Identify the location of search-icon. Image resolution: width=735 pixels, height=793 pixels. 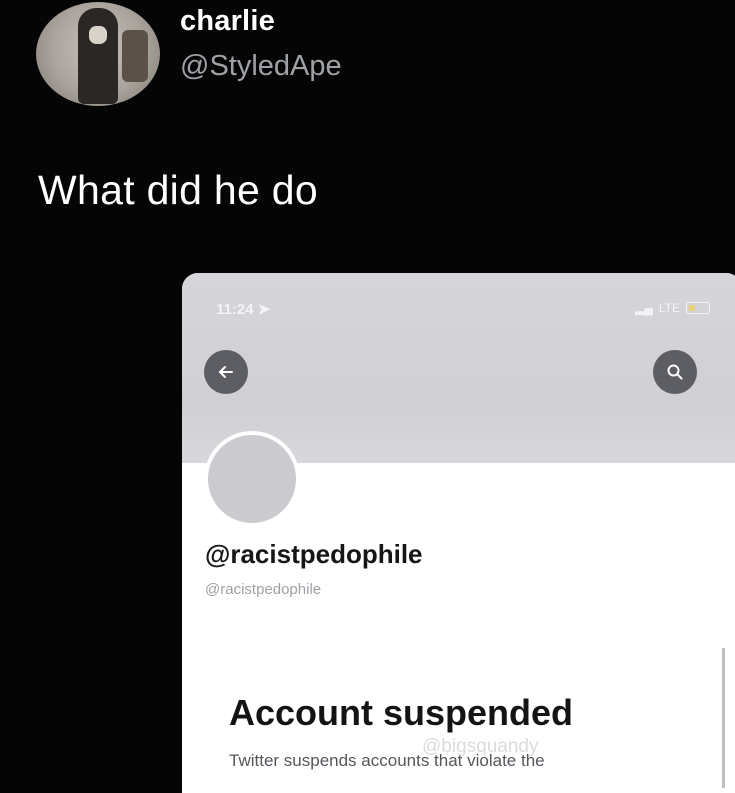
(675, 372).